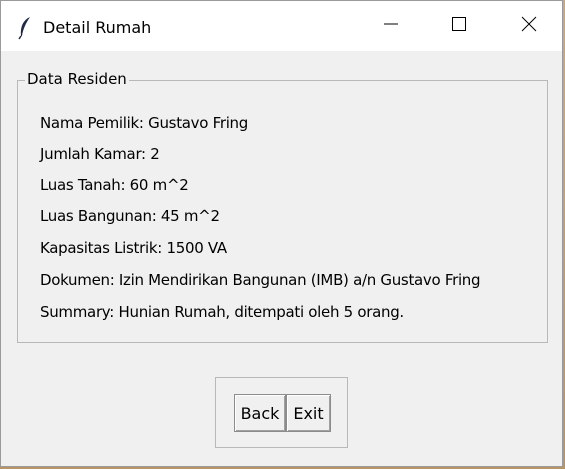  Describe the element at coordinates (144, 123) in the screenshot. I see `owner-name-label: Nama Pemilik: Gustavo Fring` at that location.